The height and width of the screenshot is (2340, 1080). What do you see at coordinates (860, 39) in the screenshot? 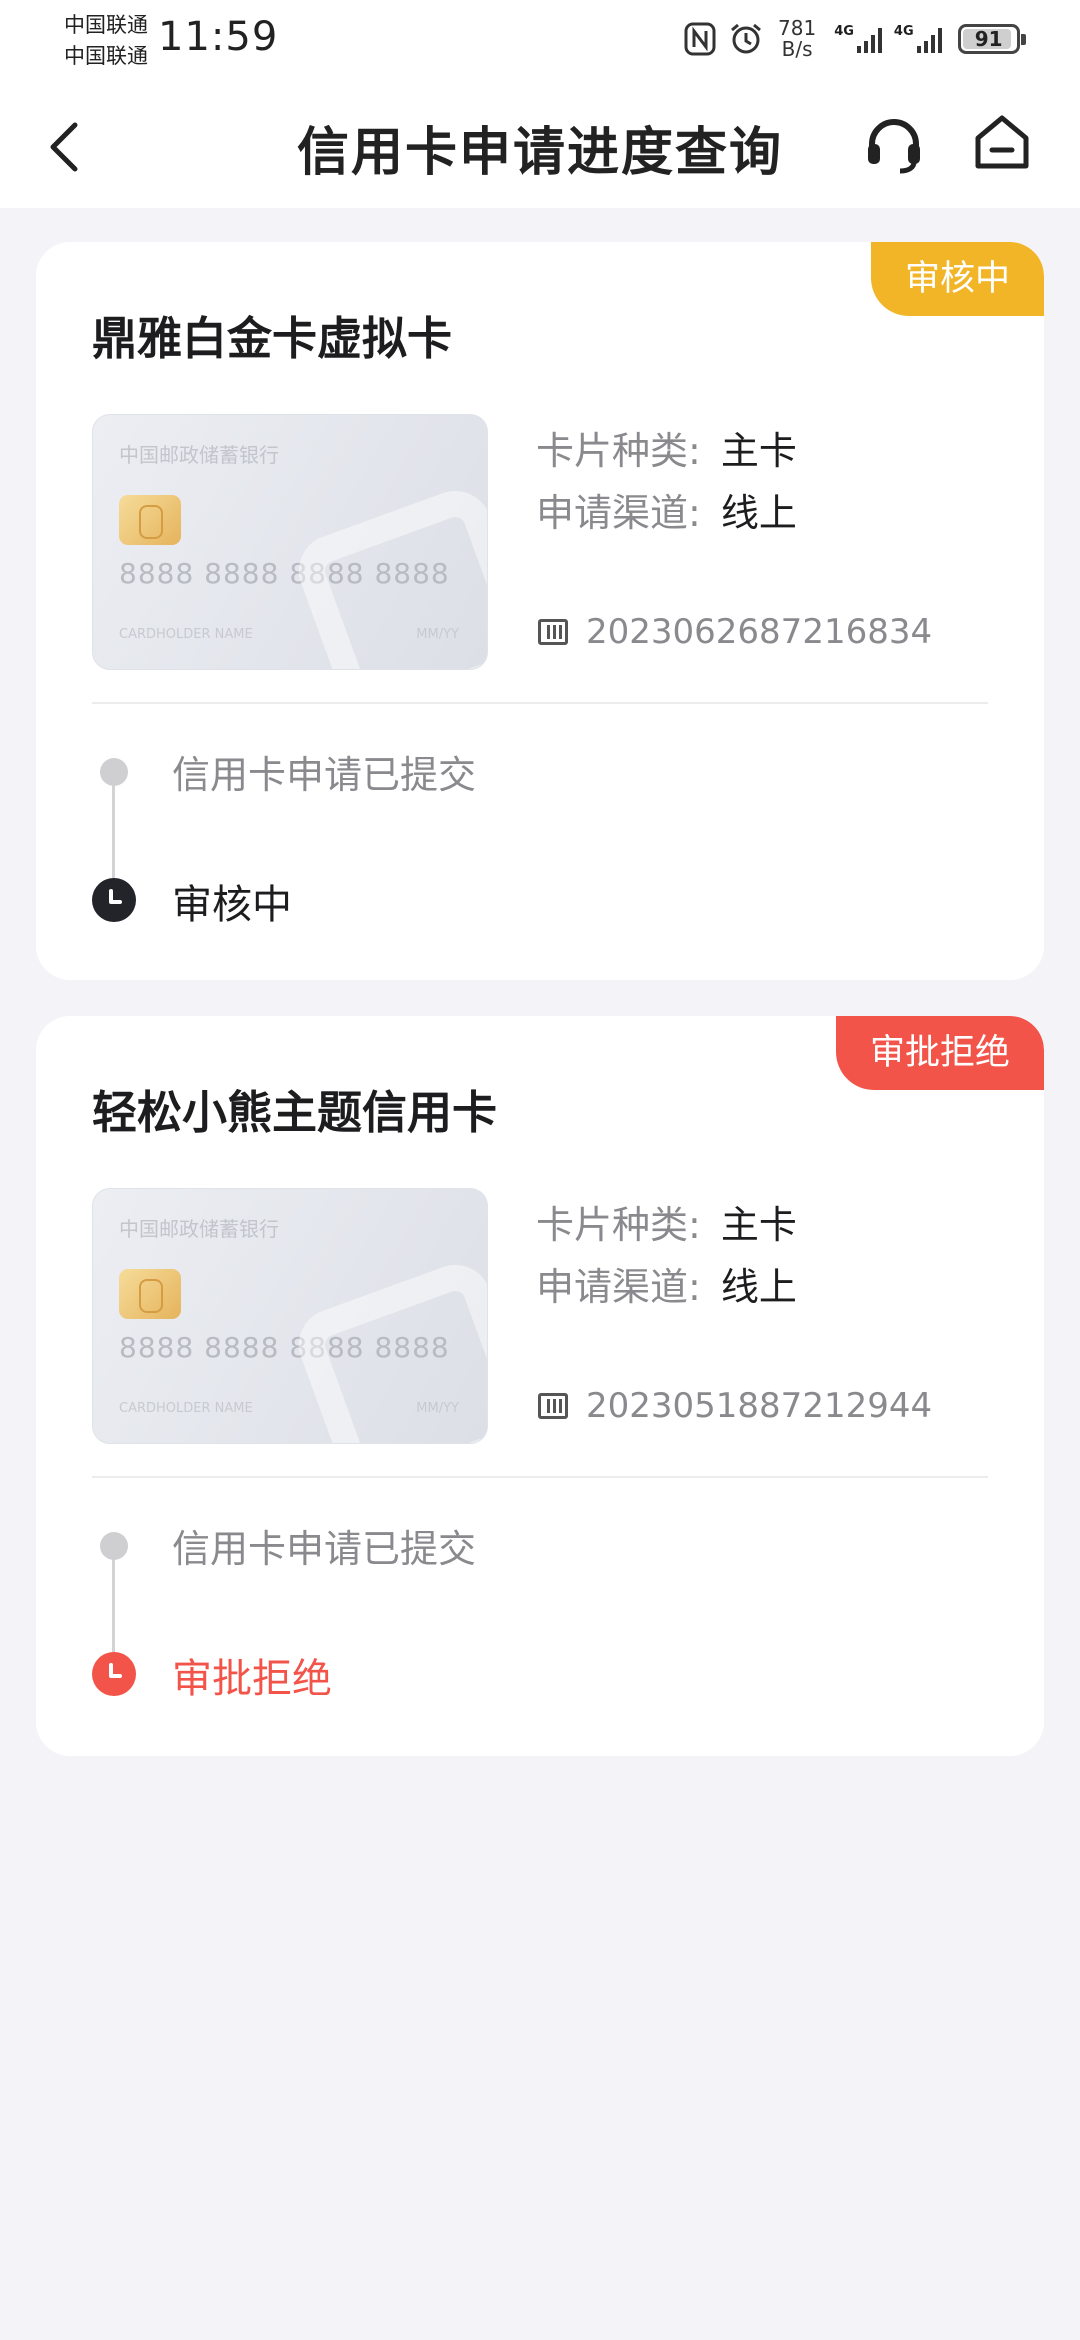
I see `signal-icon: 4G` at bounding box center [860, 39].